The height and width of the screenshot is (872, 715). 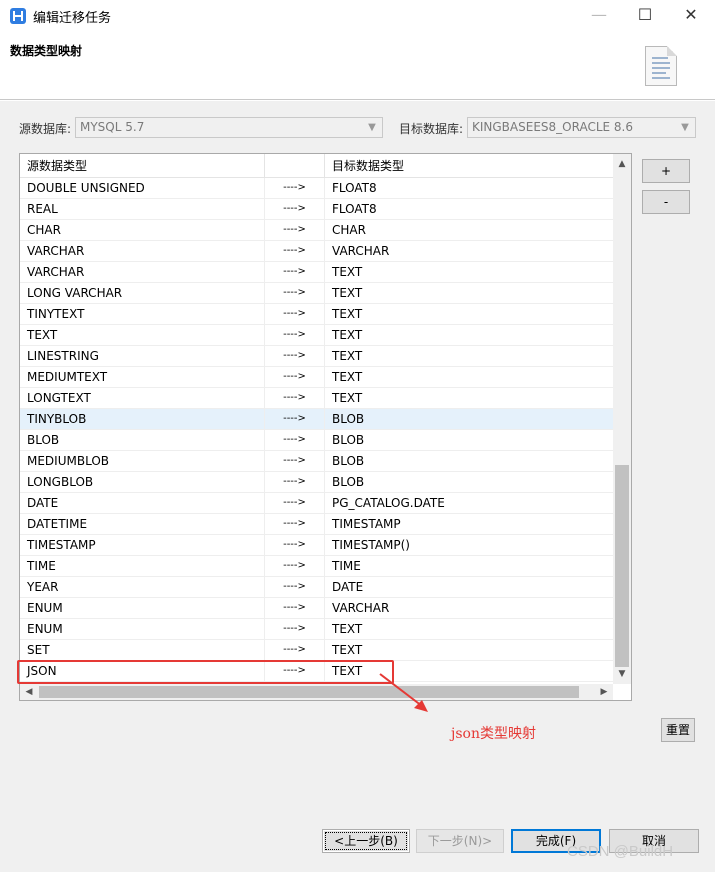 What do you see at coordinates (316, 419) in the screenshot?
I see `table-row: TINYBLOB ----> BLOB` at bounding box center [316, 419].